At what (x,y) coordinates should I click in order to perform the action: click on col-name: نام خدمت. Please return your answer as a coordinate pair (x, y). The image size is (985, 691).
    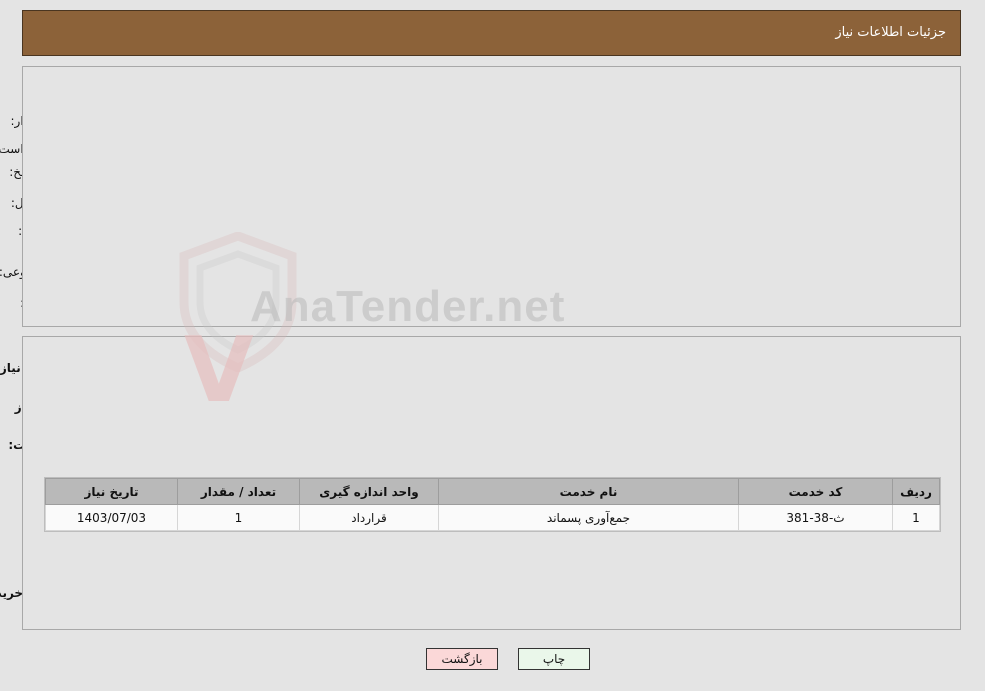
    Looking at the image, I should click on (588, 491).